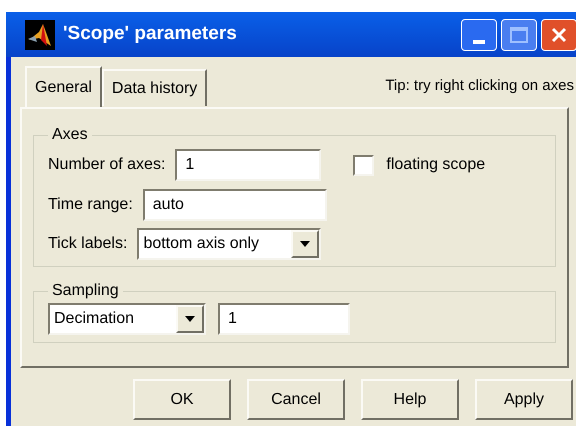 This screenshot has width=576, height=426. What do you see at coordinates (70, 135) in the screenshot?
I see `group-title: Axes` at bounding box center [70, 135].